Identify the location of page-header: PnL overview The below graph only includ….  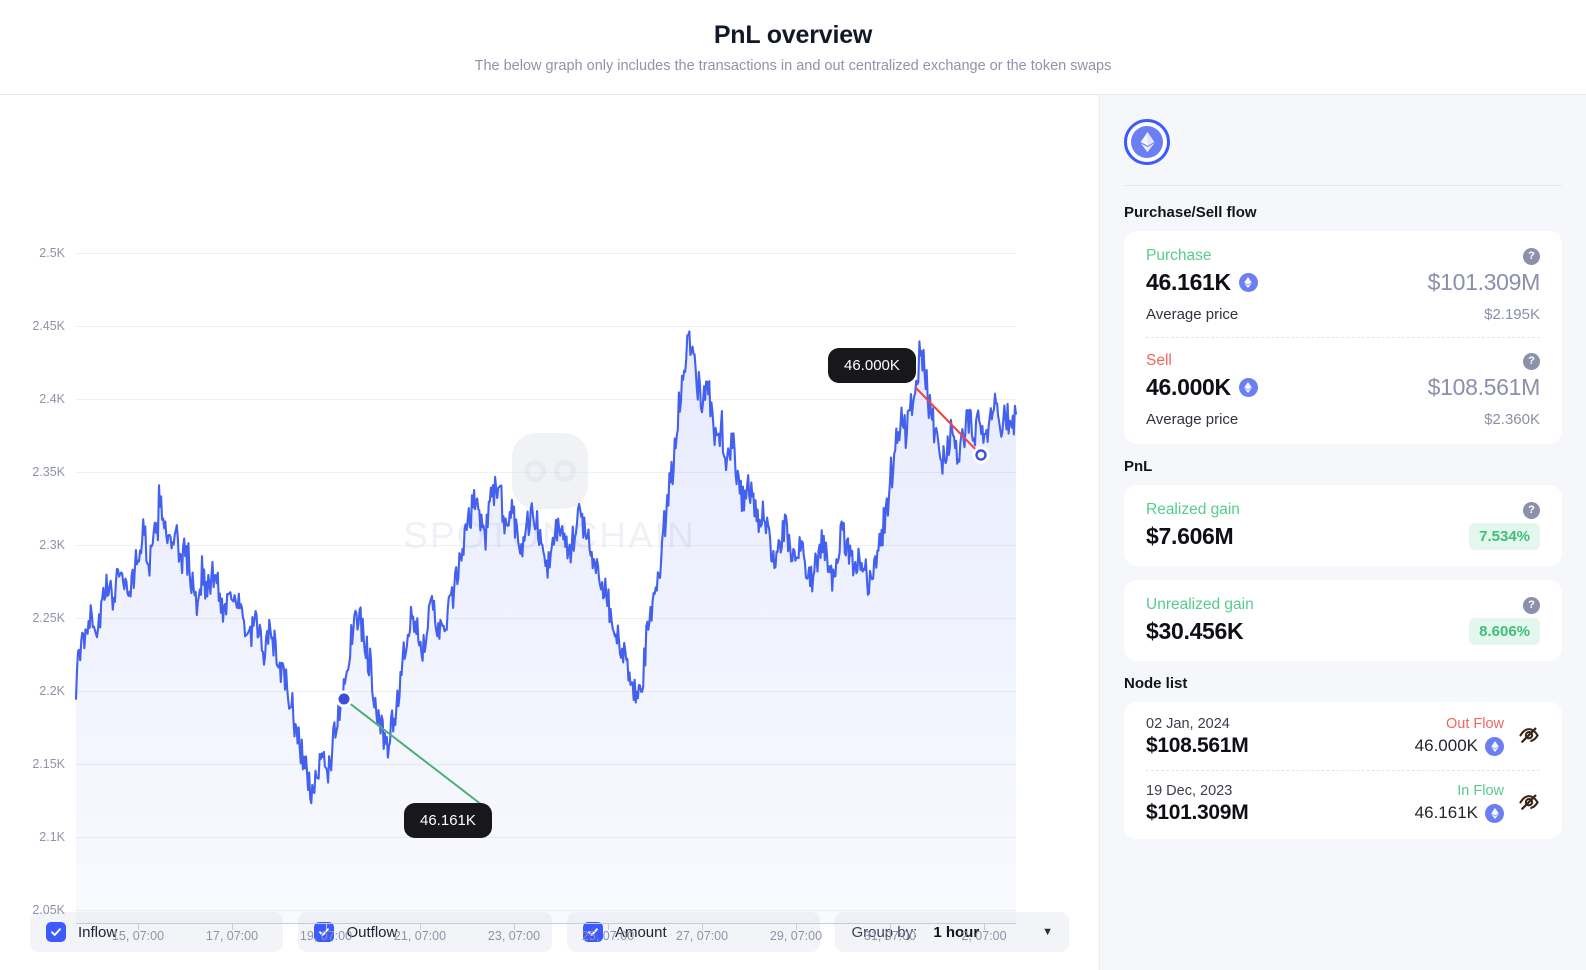
(793, 47).